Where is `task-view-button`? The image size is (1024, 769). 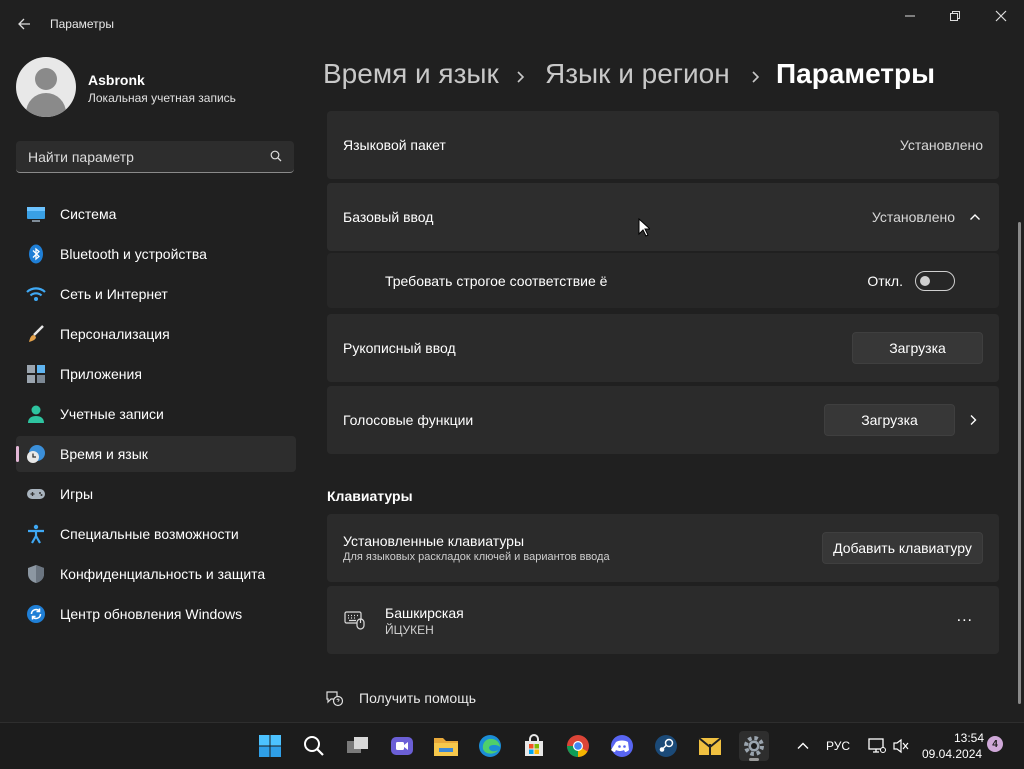
task-view-button is located at coordinates (358, 746).